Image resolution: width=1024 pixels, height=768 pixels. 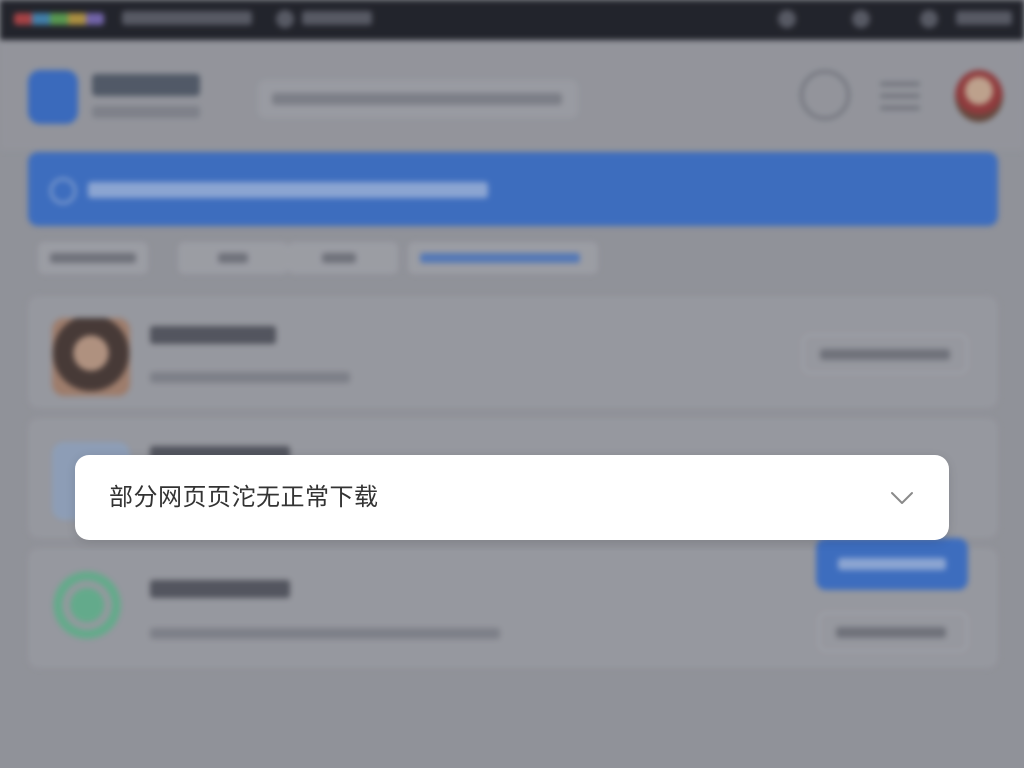 I want to click on notice-text: 部分网页页沱无正常下载, so click(x=244, y=497).